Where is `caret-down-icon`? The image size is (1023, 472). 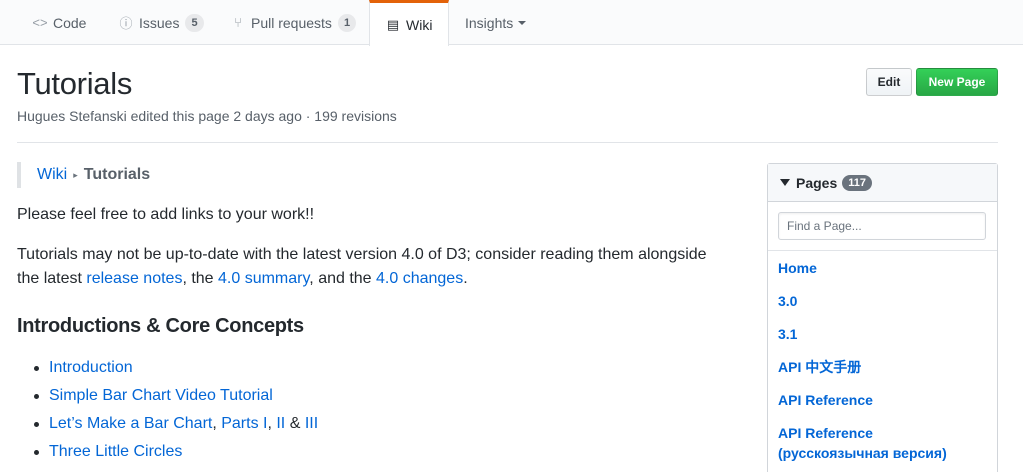 caret-down-icon is located at coordinates (522, 22).